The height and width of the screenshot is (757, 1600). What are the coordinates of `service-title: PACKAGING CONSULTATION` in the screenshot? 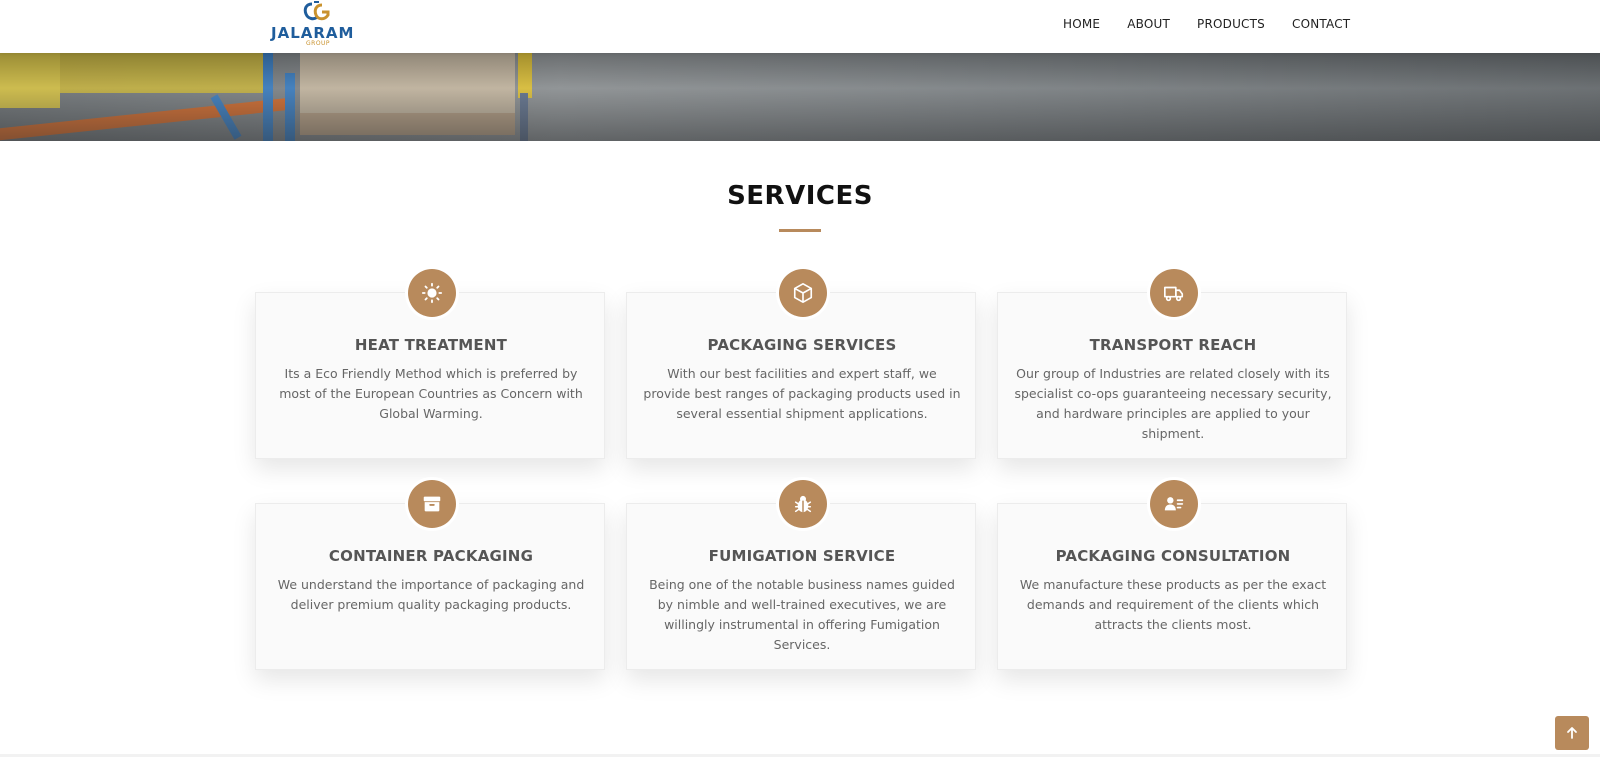 It's located at (1173, 556).